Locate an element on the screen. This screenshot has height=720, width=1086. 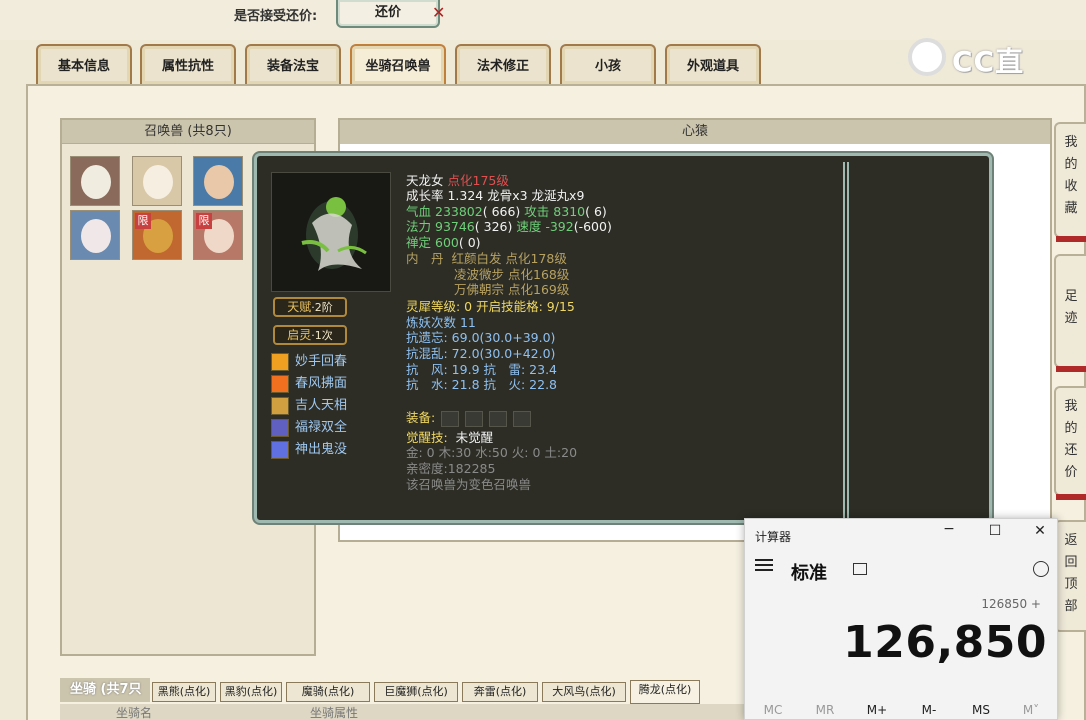
summon-panel-title: 召唤兽 (共8只) is located at coordinates (188, 132).